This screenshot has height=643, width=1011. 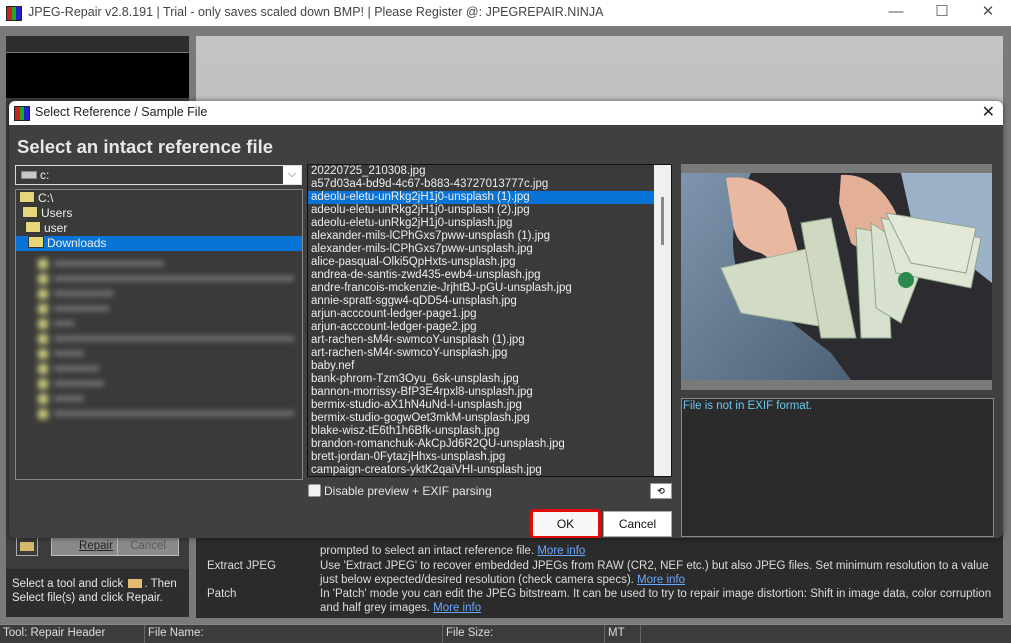 I want to click on file-list-item: 20220725_210308.jpg, so click(x=481, y=171).